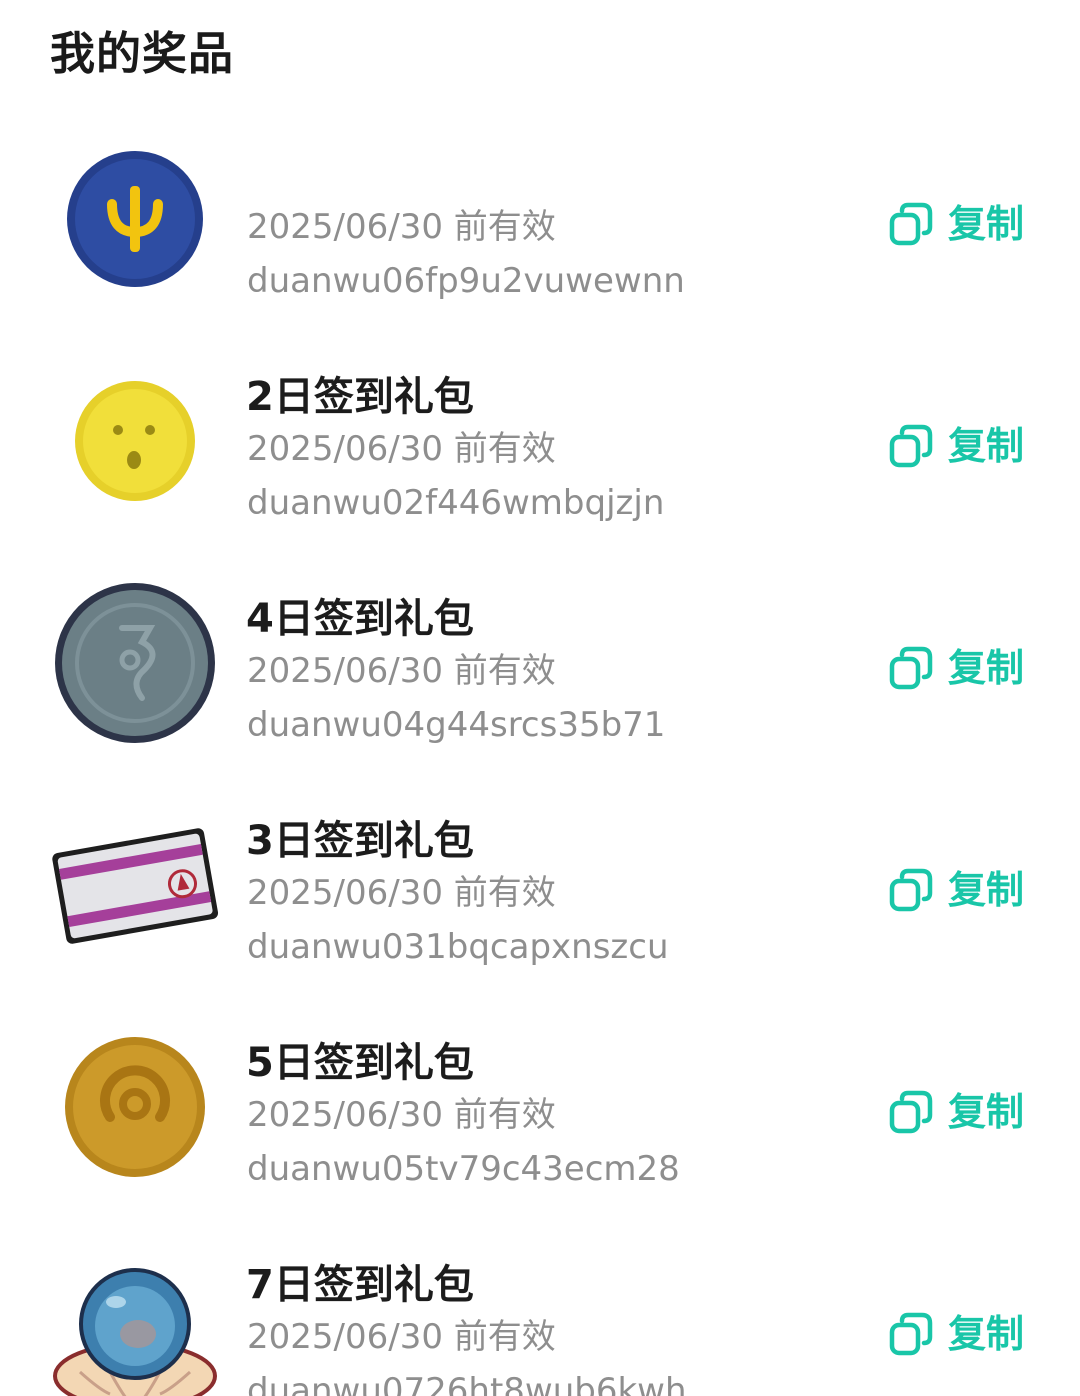 This screenshot has width=1080, height=1396. What do you see at coordinates (135, 1320) in the screenshot?
I see `crystal-ball-icon` at bounding box center [135, 1320].